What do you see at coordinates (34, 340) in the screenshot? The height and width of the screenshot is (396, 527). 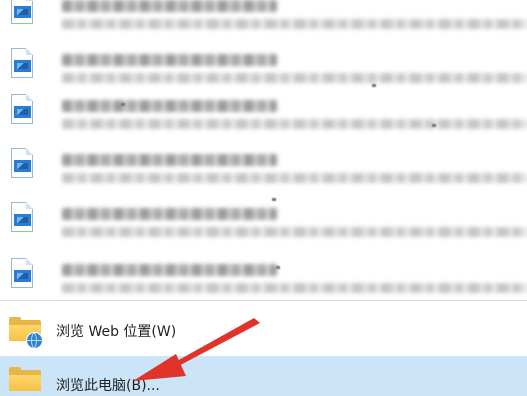 I see `globe-icon` at bounding box center [34, 340].